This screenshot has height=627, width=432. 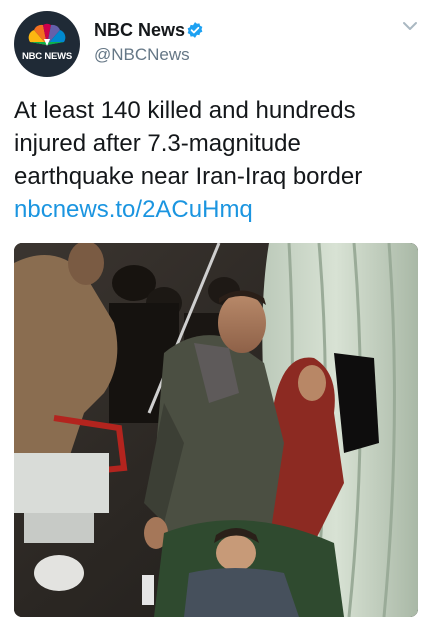 What do you see at coordinates (47, 56) in the screenshot?
I see `avatar-label: NBC NEWS` at bounding box center [47, 56].